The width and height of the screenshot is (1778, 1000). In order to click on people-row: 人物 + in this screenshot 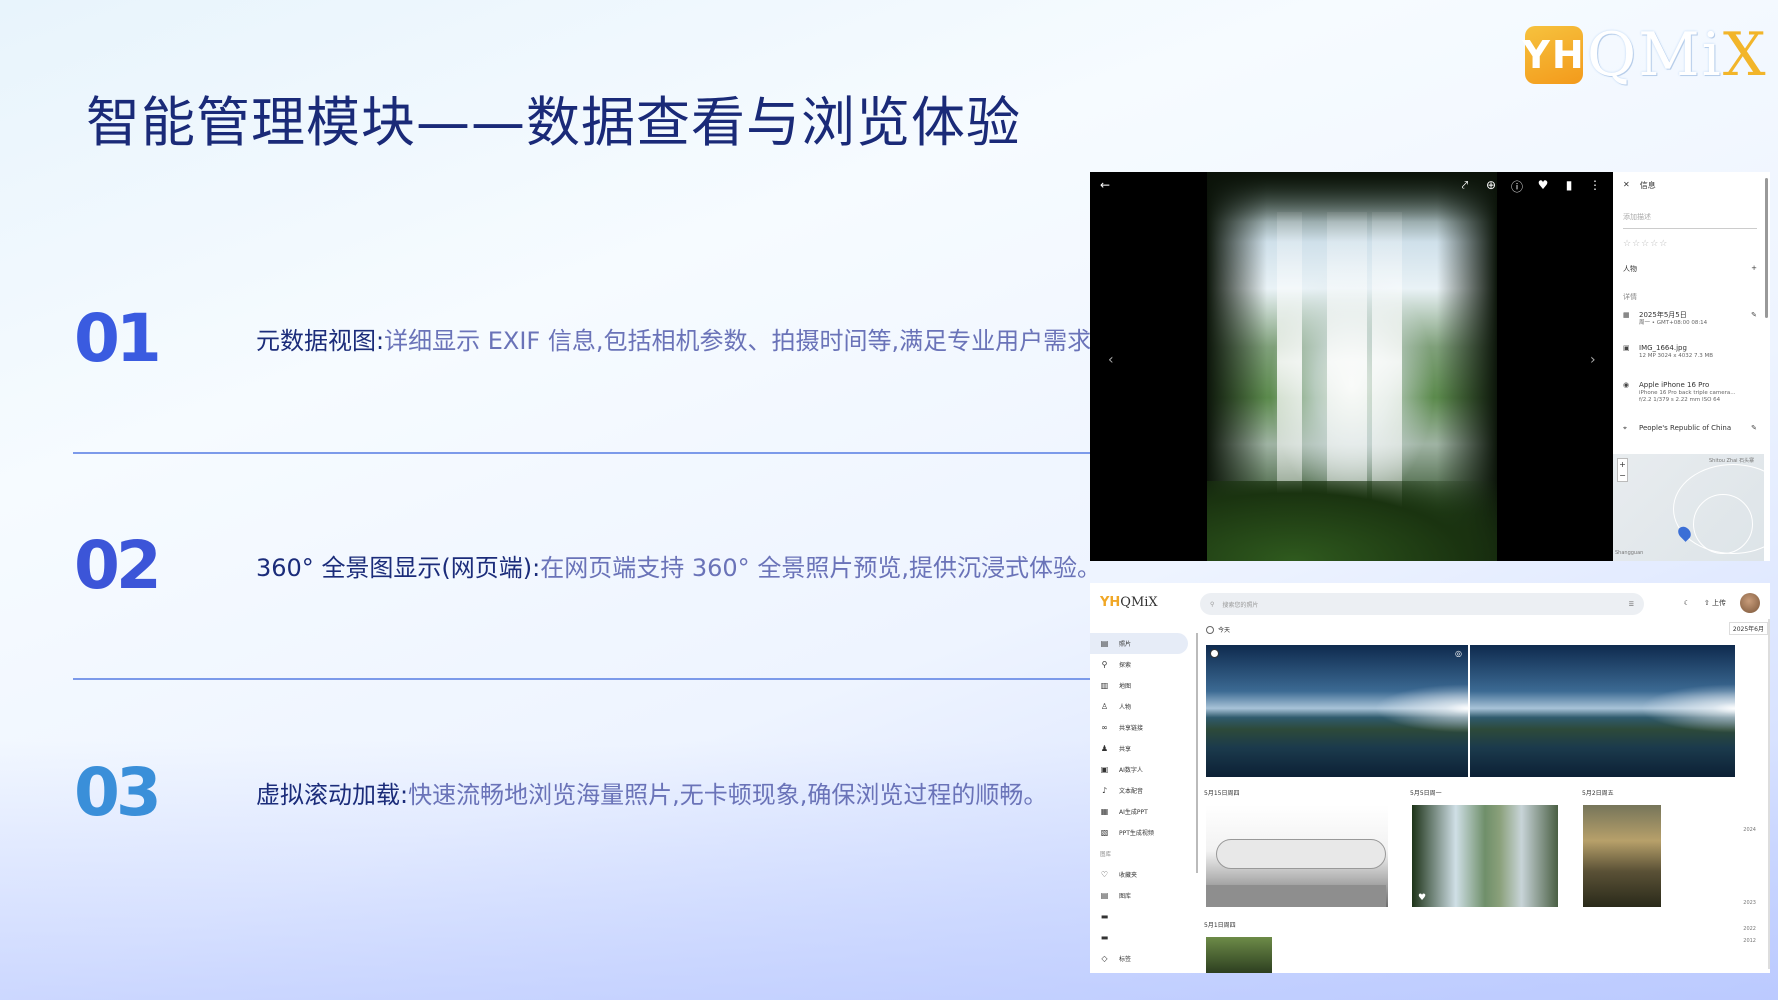, I will do `click(1690, 269)`.